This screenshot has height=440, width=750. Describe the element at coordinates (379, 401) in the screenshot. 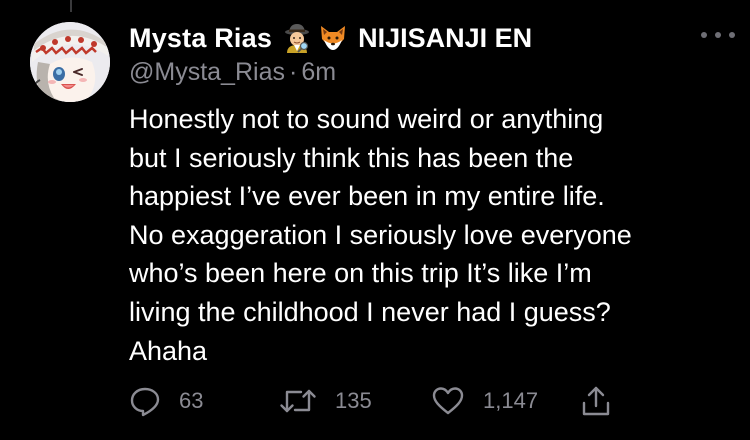

I see `tweet-action-bar: 63 135 1,147` at that location.